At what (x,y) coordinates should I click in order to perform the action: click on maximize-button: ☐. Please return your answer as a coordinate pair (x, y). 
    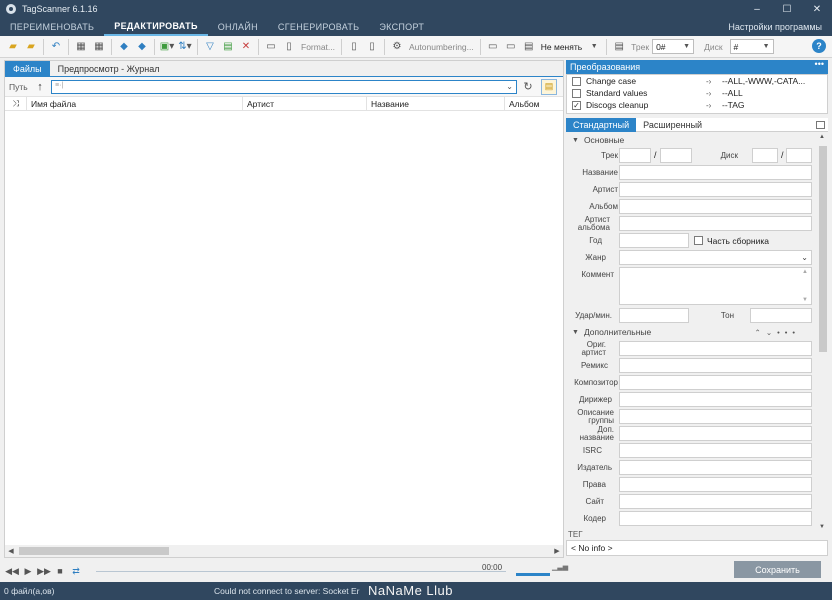
    Looking at the image, I should click on (787, 9).